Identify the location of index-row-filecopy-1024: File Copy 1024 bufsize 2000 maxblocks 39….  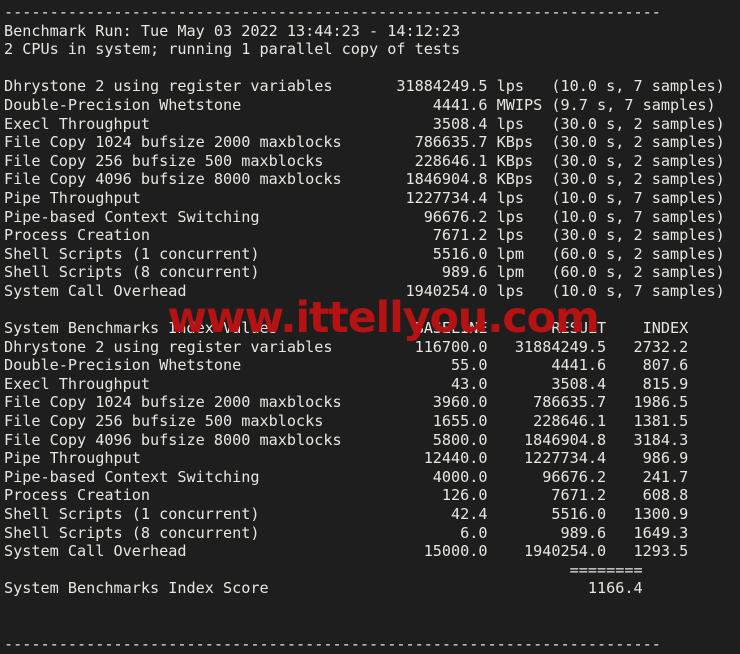
(346, 402).